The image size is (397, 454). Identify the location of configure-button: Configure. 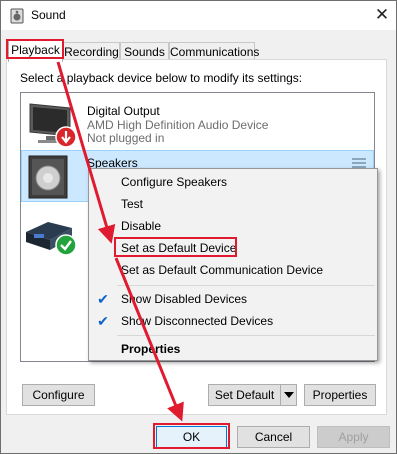
(58, 395).